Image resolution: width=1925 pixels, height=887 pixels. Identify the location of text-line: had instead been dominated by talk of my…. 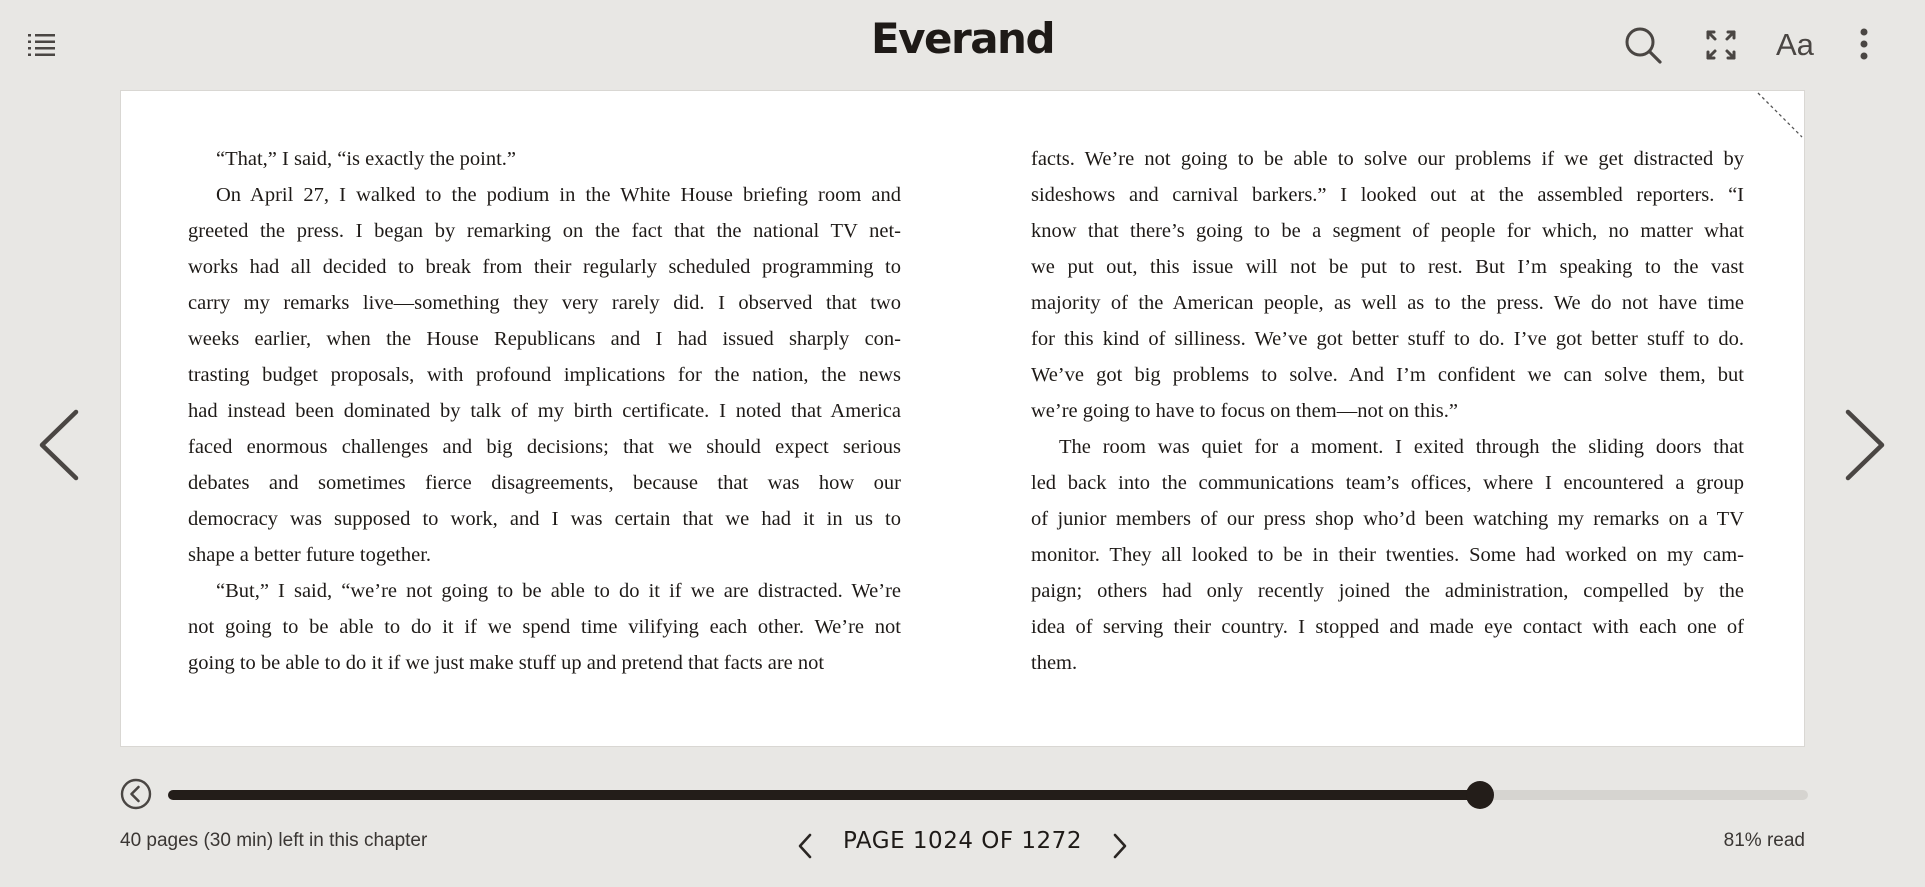
(544, 411).